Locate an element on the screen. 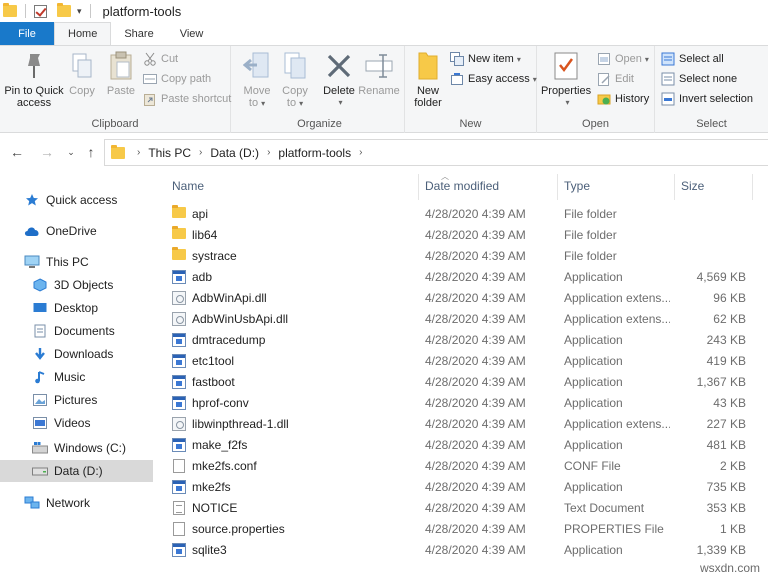 The width and height of the screenshot is (768, 579). file-type: Application is located at coordinates (593, 550).